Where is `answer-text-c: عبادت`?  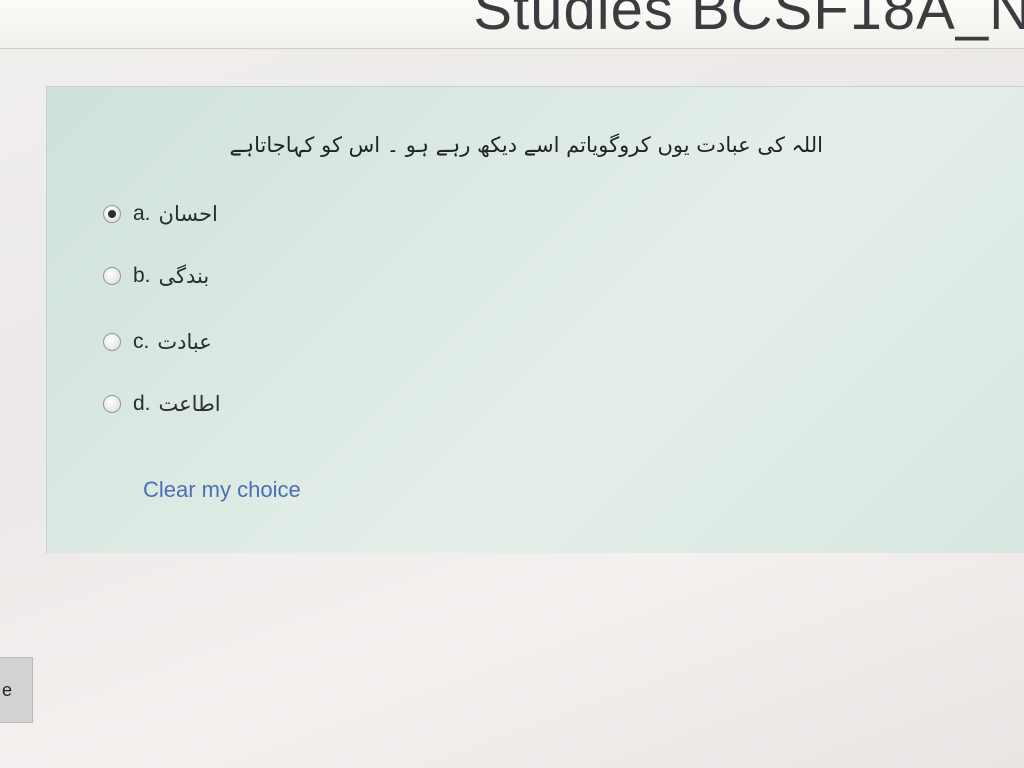
answer-text-c: عبادت is located at coordinates (184, 342).